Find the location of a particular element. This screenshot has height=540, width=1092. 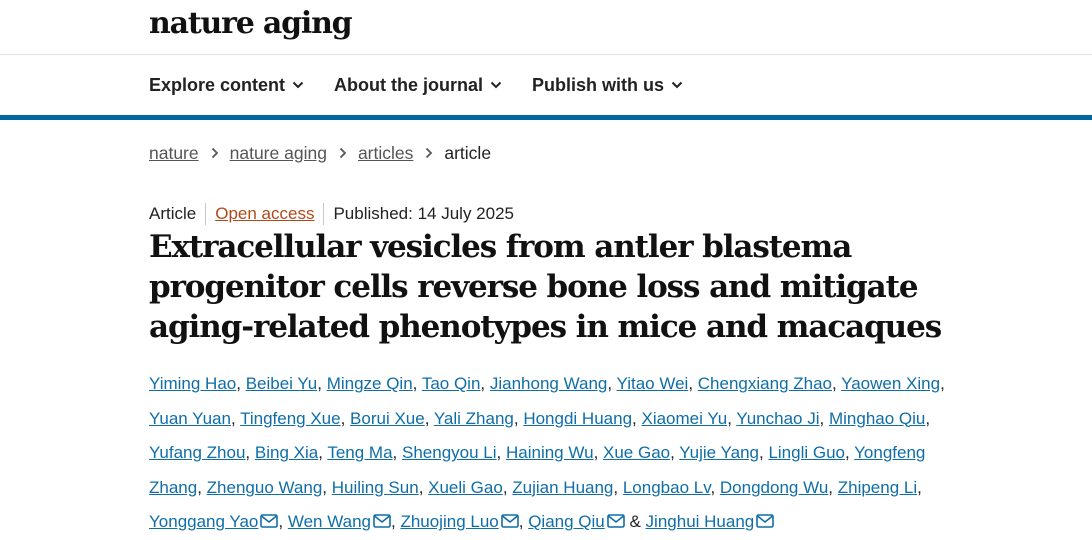

author-link: Tao Qin is located at coordinates (451, 383).